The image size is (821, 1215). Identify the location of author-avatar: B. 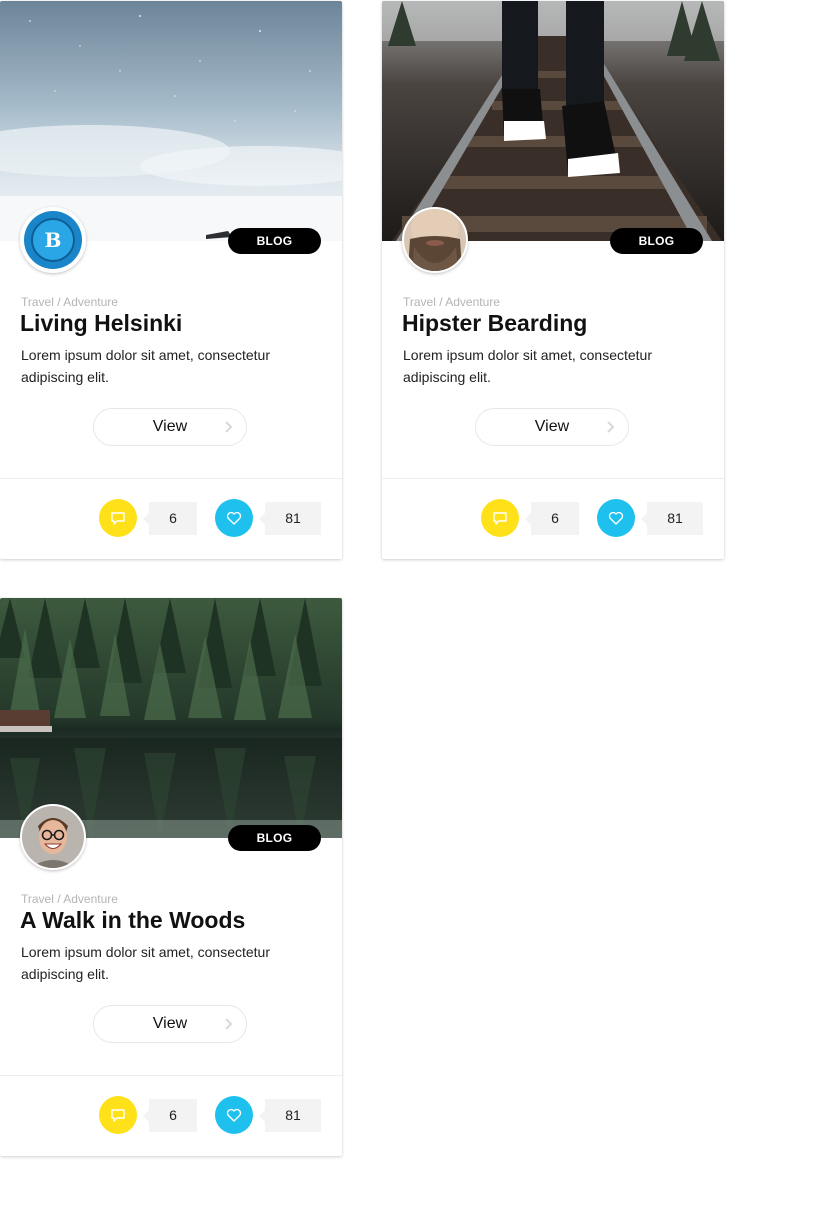
(53, 240).